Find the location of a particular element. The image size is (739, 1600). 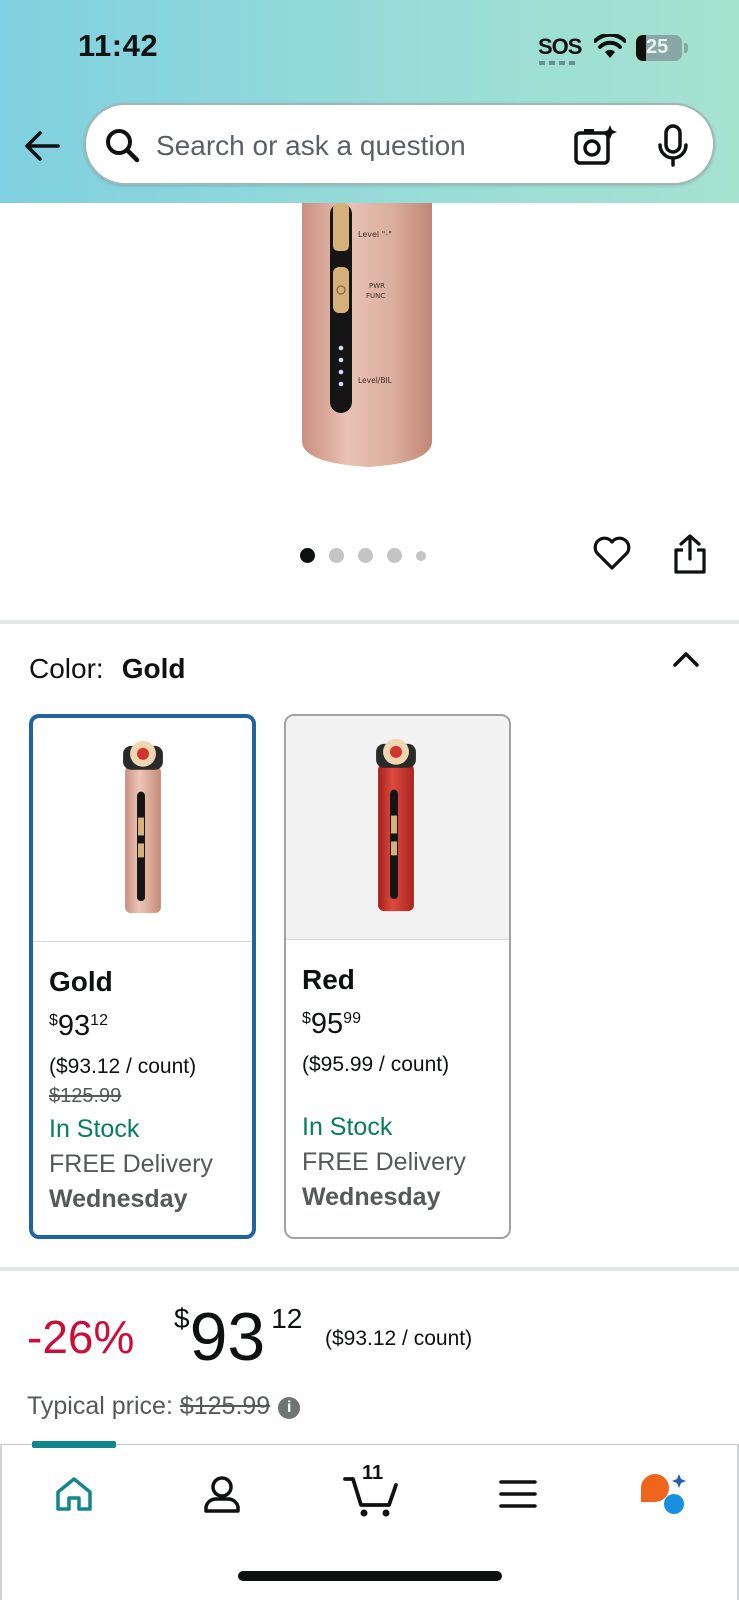

swatch-gold-image is located at coordinates (142, 841).